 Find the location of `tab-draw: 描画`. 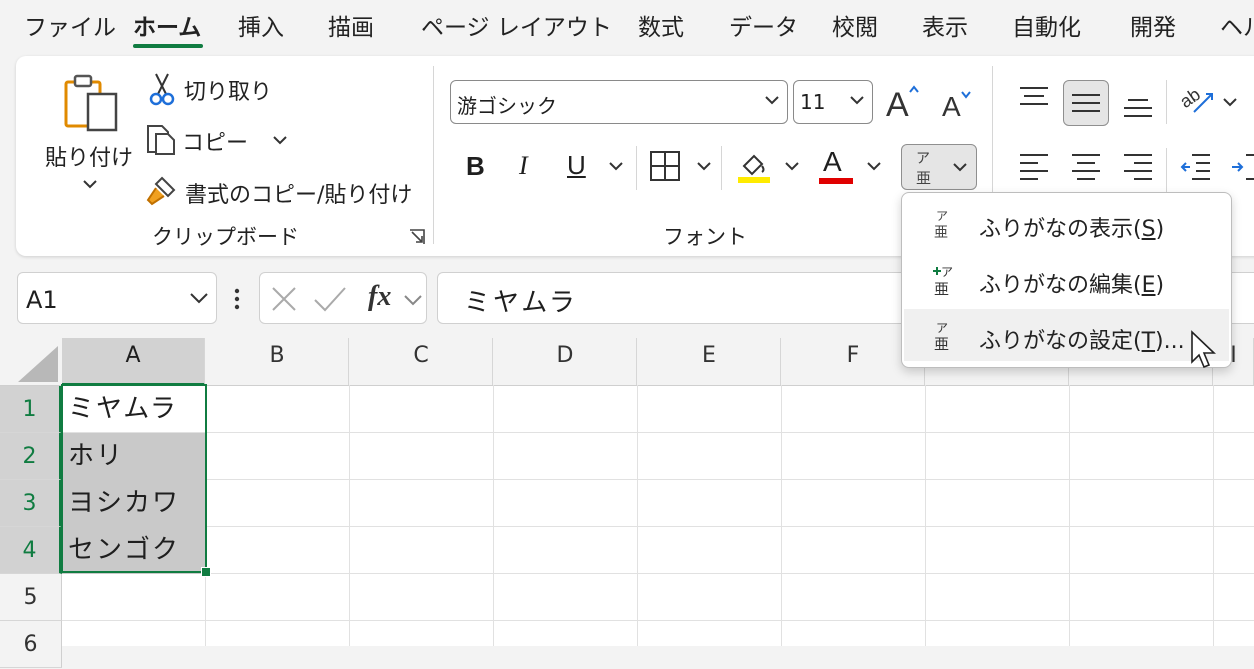

tab-draw: 描画 is located at coordinates (351, 25).